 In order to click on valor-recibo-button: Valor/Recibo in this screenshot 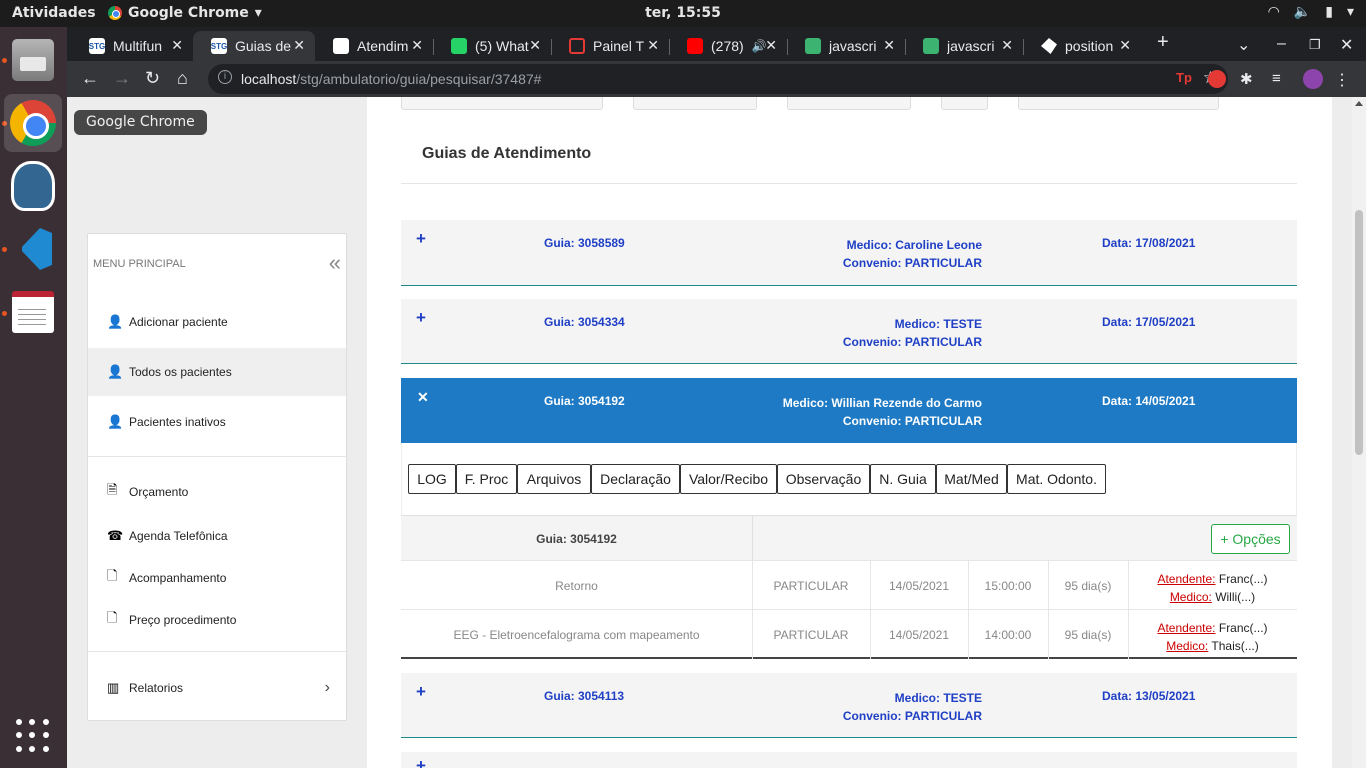, I will do `click(728, 479)`.